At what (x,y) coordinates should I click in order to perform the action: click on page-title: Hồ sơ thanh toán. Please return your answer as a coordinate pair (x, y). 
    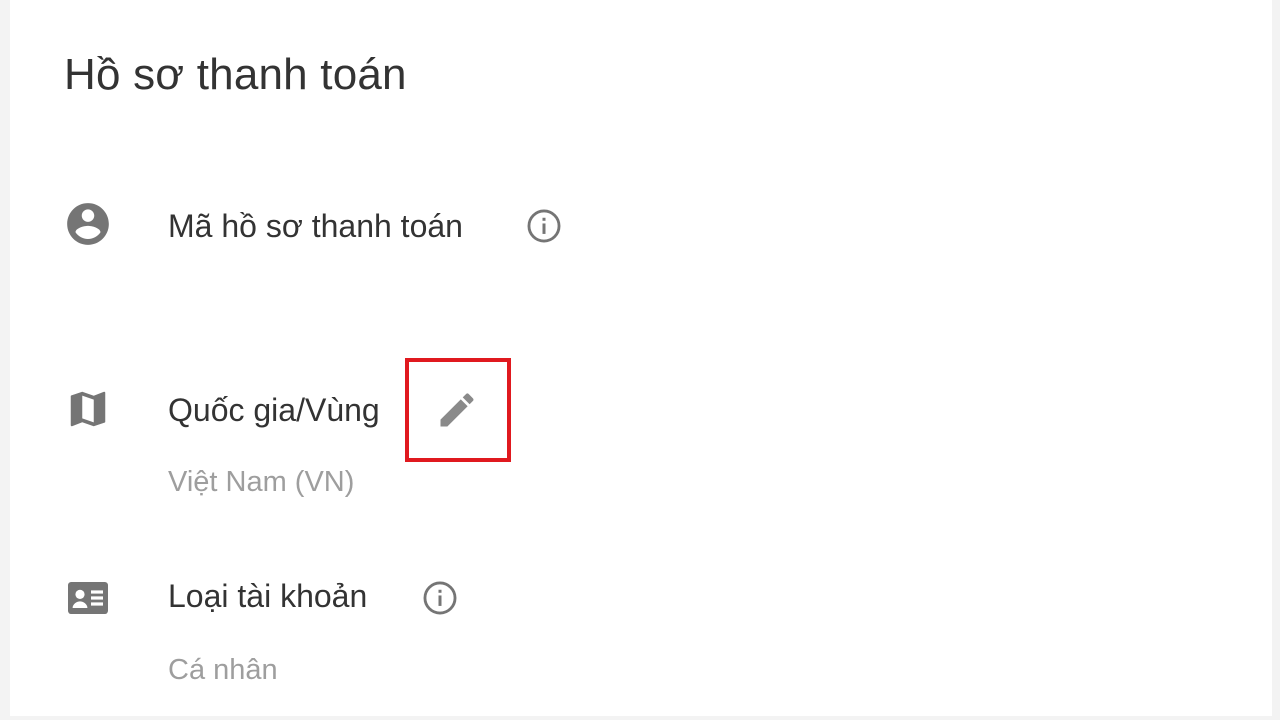
    Looking at the image, I should click on (235, 74).